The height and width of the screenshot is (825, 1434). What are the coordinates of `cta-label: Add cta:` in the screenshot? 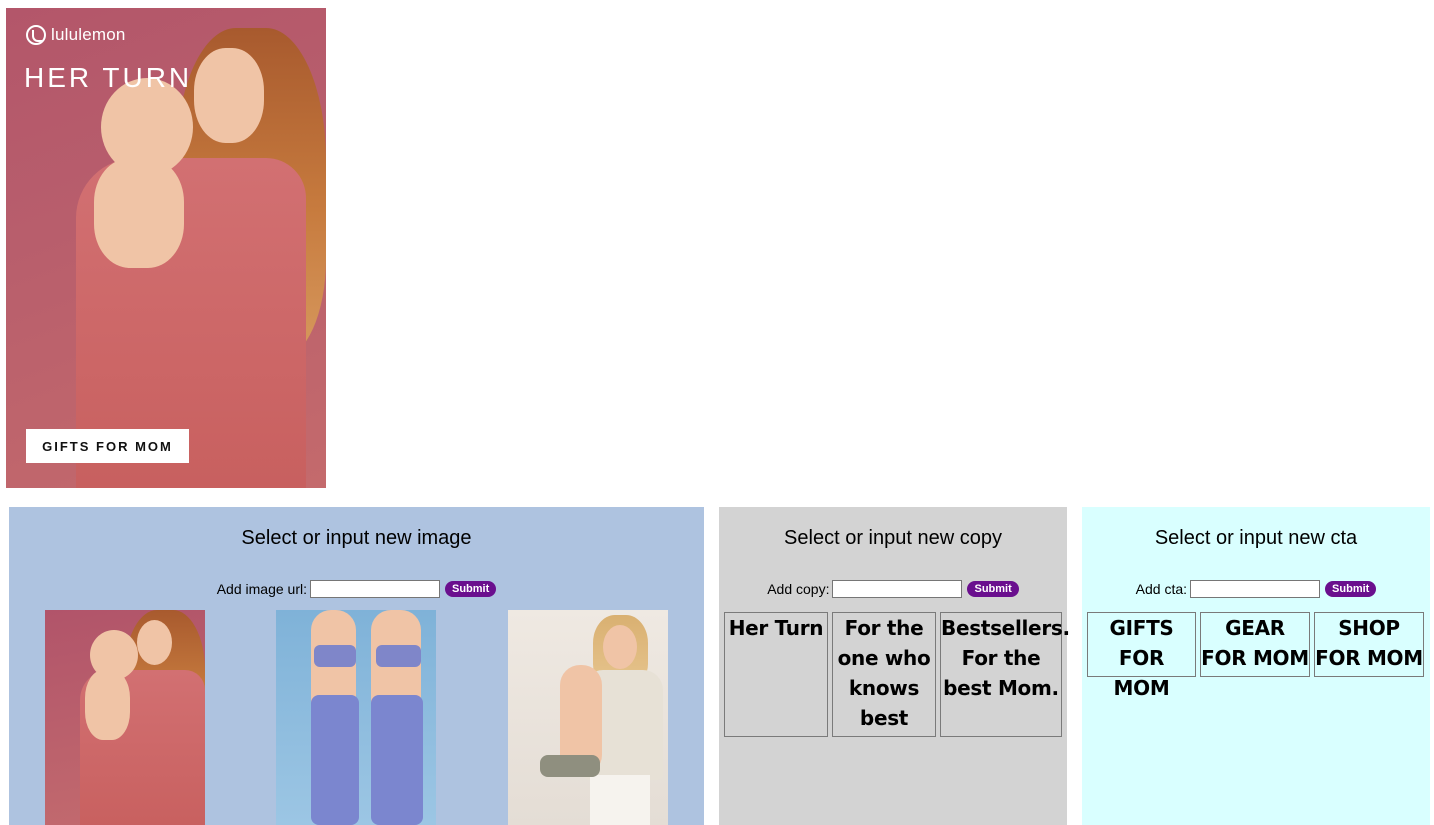 It's located at (1161, 589).